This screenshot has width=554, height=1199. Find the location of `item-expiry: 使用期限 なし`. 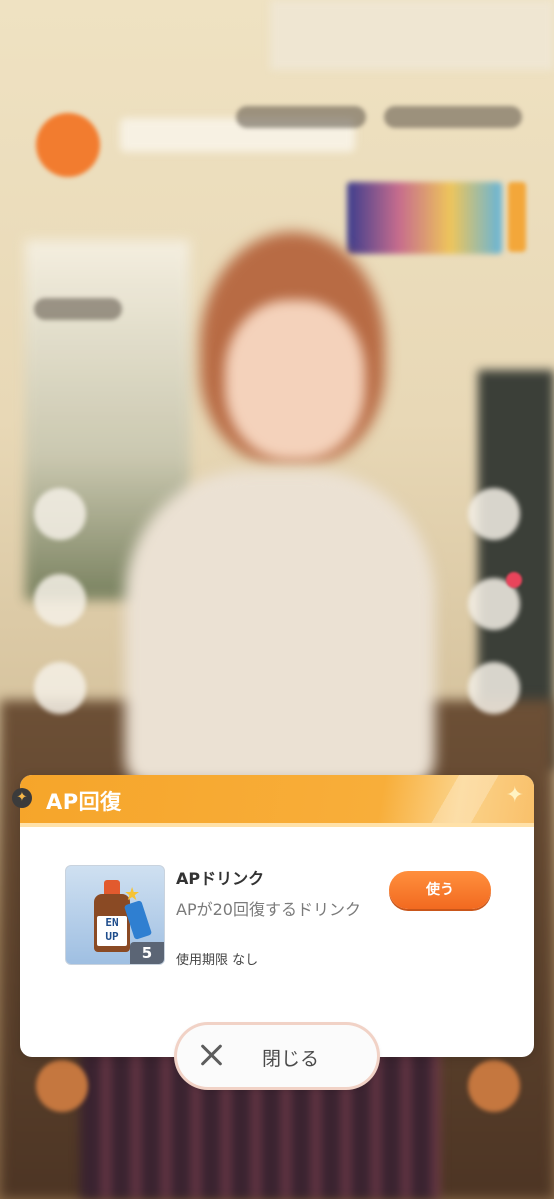

item-expiry: 使用期限 なし is located at coordinates (217, 960).